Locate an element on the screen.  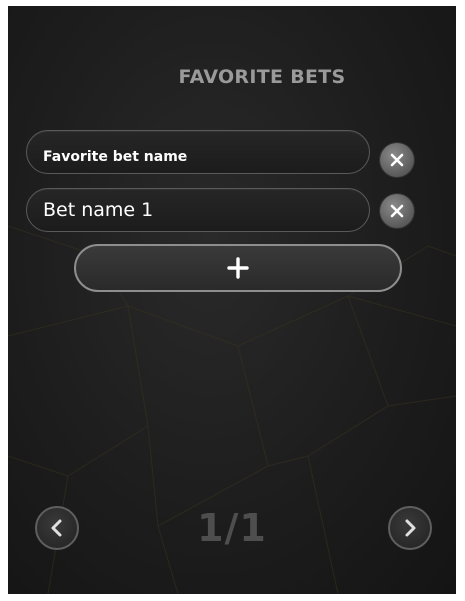
chevron-right-icon is located at coordinates (410, 528).